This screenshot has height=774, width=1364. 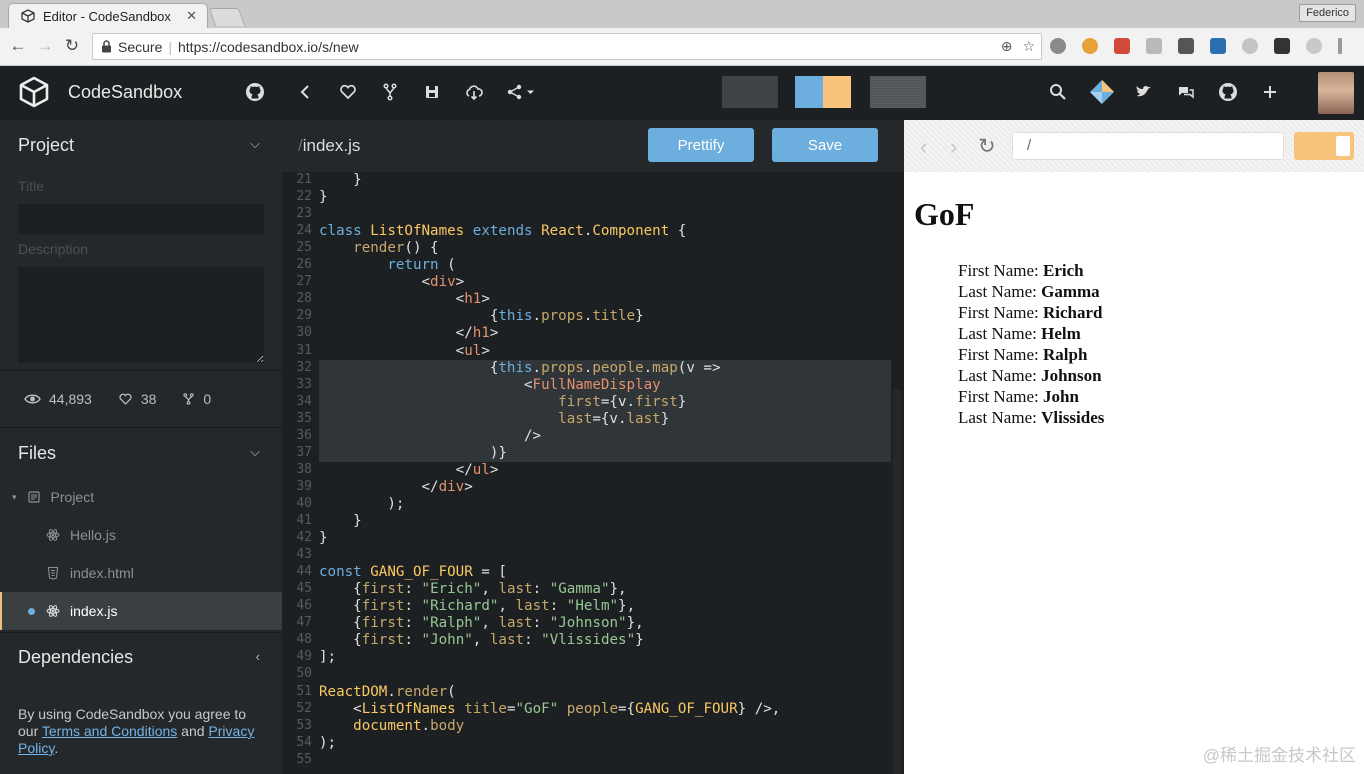 What do you see at coordinates (477, 606) in the screenshot?
I see `code-line: {first: "Richard", last: "Helm"},` at bounding box center [477, 606].